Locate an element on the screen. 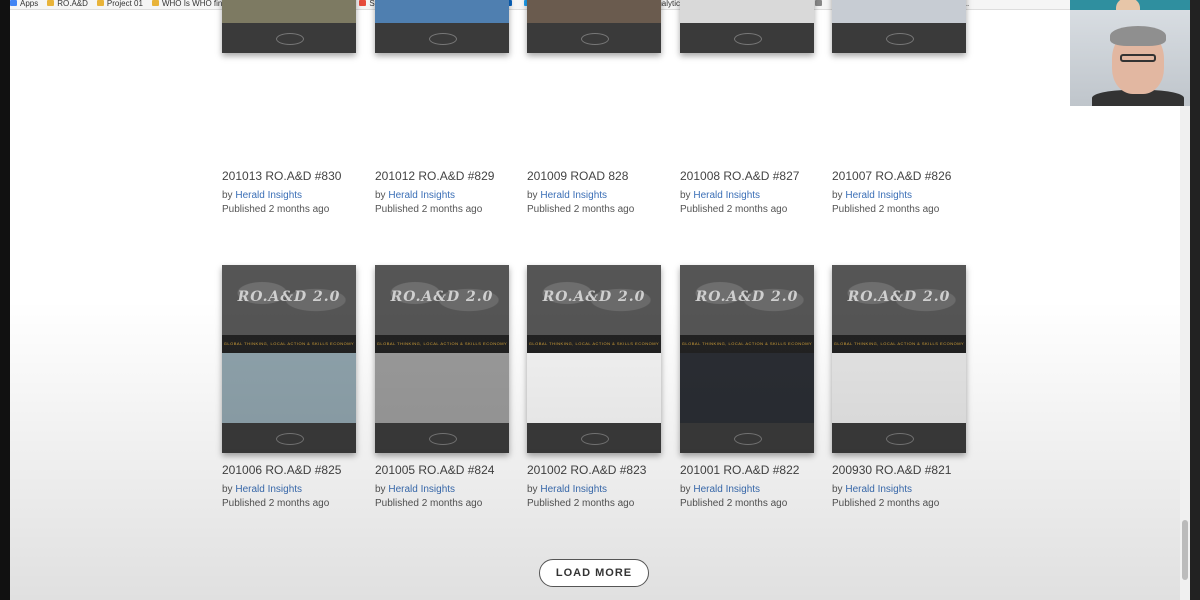  bookmark-item: RO.A&D is located at coordinates (67, 4).